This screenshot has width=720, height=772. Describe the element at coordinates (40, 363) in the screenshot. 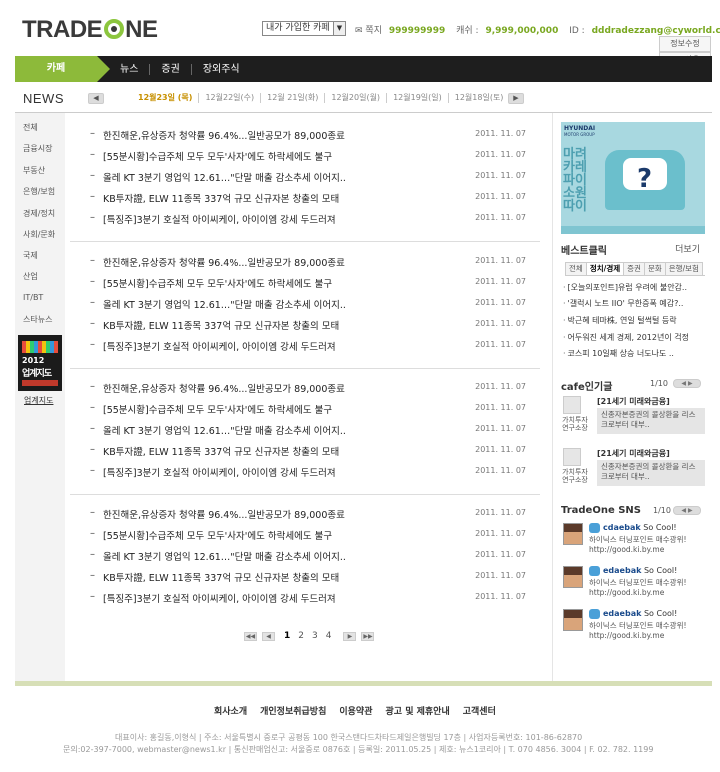

I see `industry-map-book-image: 2012 업계지도` at that location.